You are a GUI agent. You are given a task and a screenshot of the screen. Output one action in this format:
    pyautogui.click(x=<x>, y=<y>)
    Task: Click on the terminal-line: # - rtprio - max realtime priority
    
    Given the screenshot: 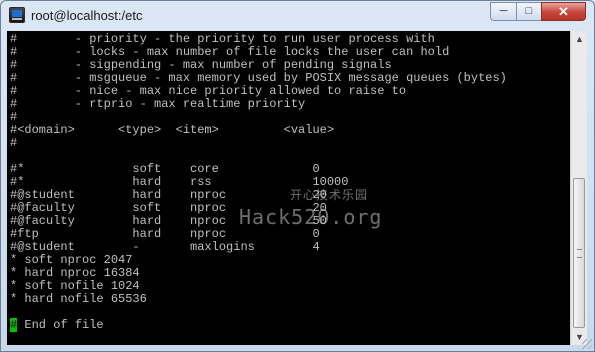 What is the action you would take?
    pyautogui.click(x=158, y=104)
    